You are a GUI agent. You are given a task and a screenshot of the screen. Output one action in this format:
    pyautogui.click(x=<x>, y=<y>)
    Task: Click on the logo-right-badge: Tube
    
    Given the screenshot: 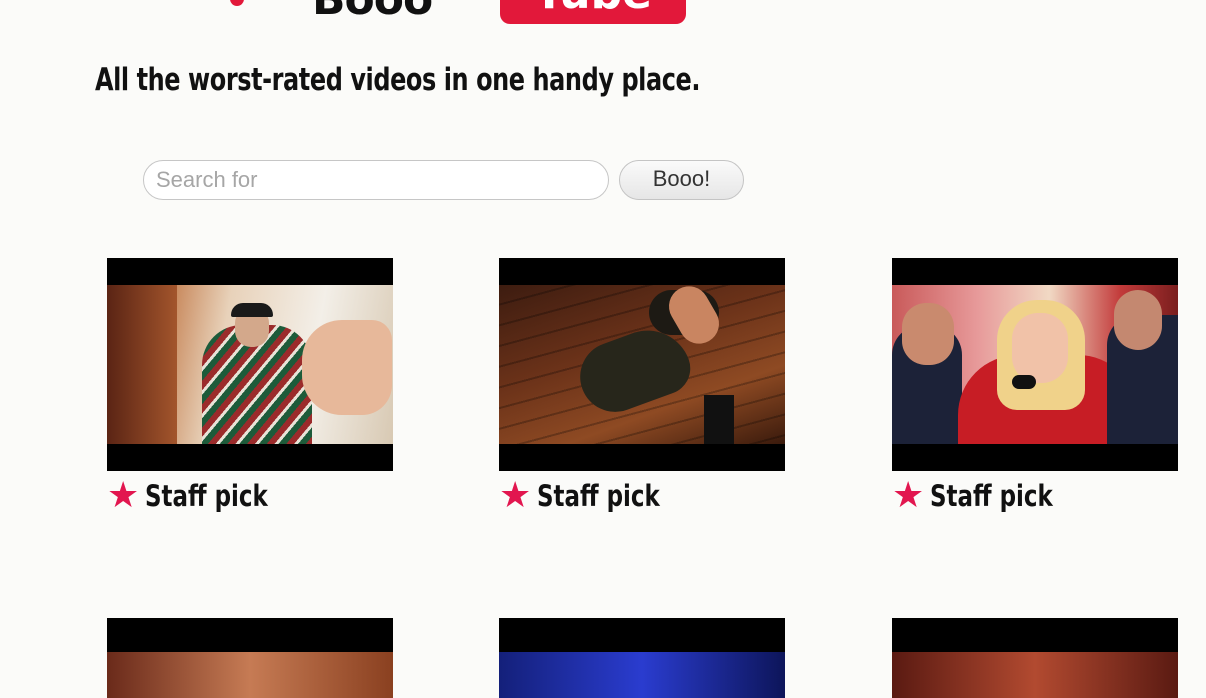 What is the action you would take?
    pyautogui.click(x=593, y=12)
    